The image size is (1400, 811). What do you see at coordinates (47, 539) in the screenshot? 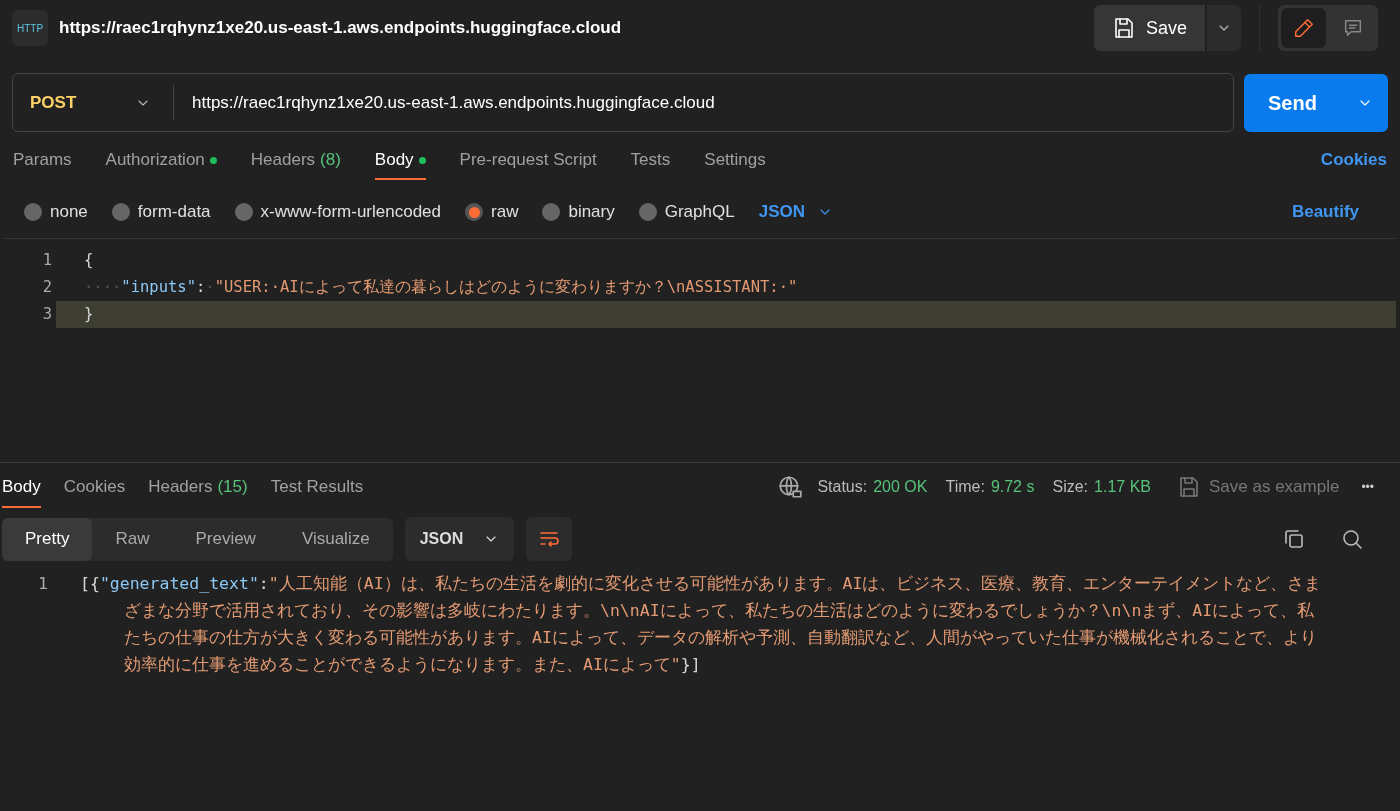
I see `format-tab: Pretty` at bounding box center [47, 539].